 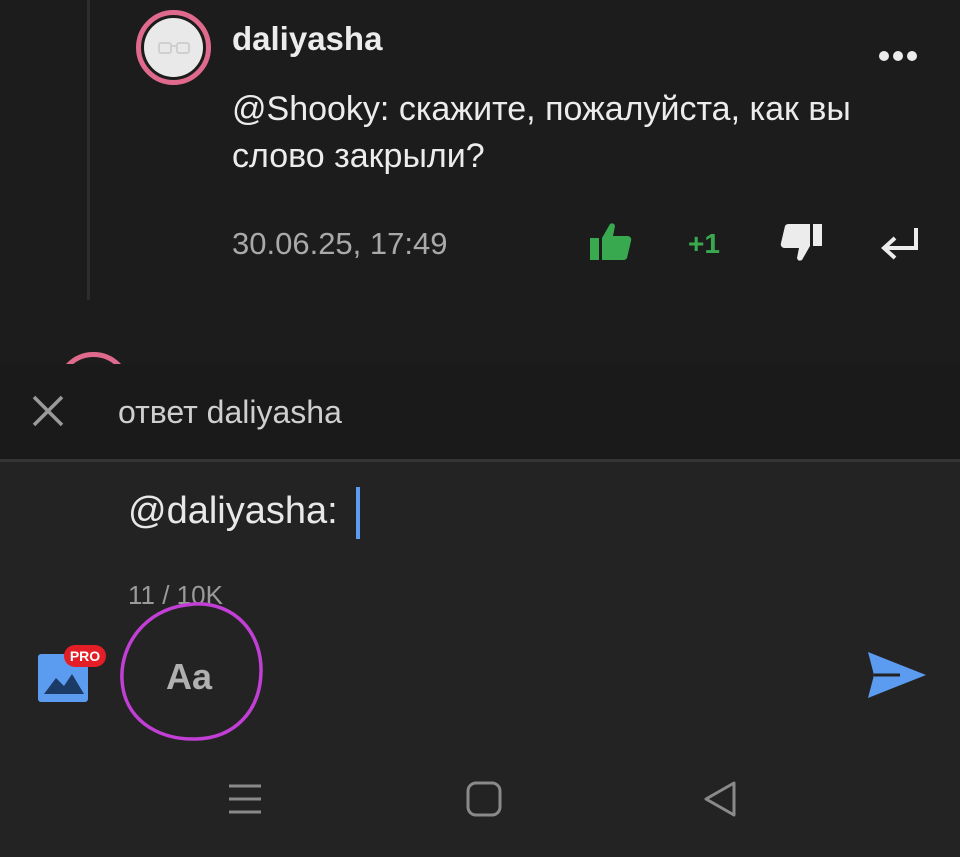 I want to click on more-horizontal-icon, so click(x=898, y=55).